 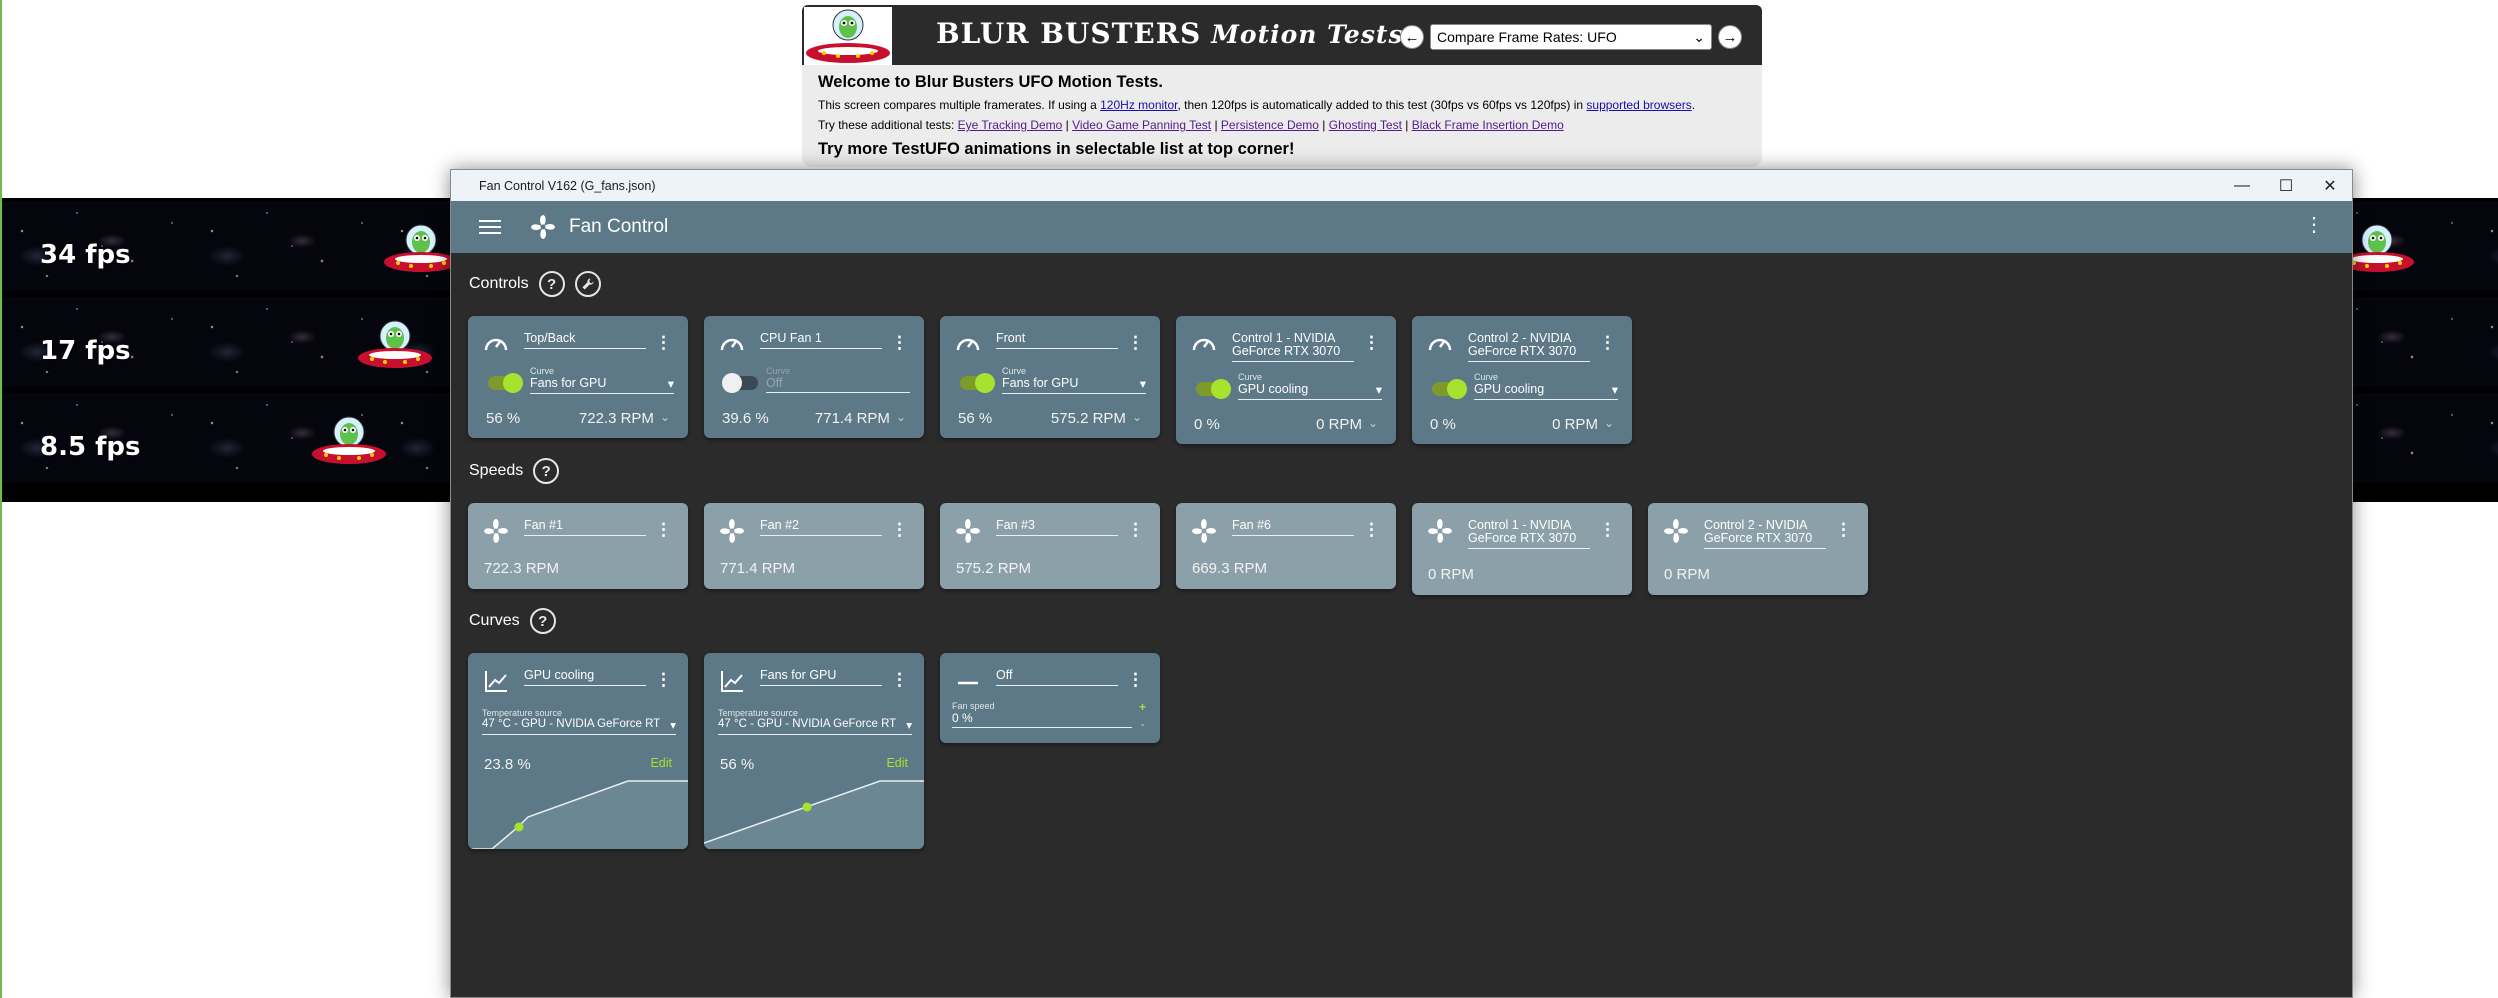 I want to click on increase-button: +, so click(x=1142, y=707).